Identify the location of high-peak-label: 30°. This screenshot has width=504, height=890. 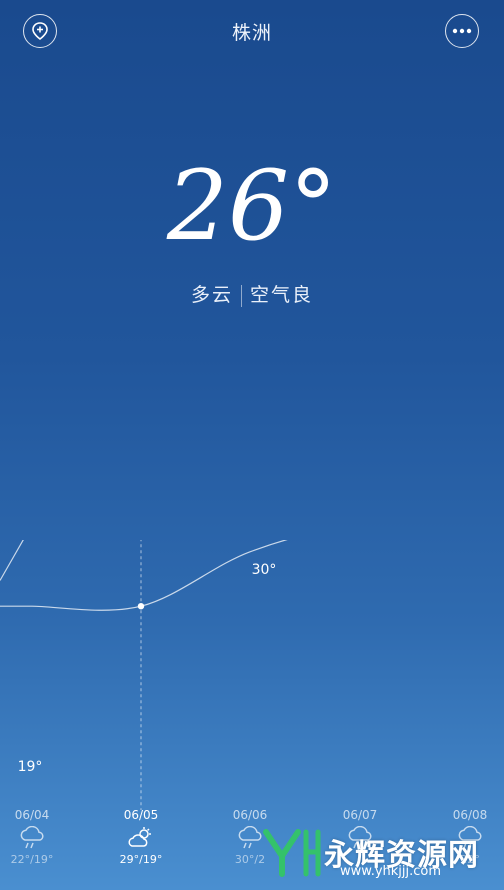
(264, 570).